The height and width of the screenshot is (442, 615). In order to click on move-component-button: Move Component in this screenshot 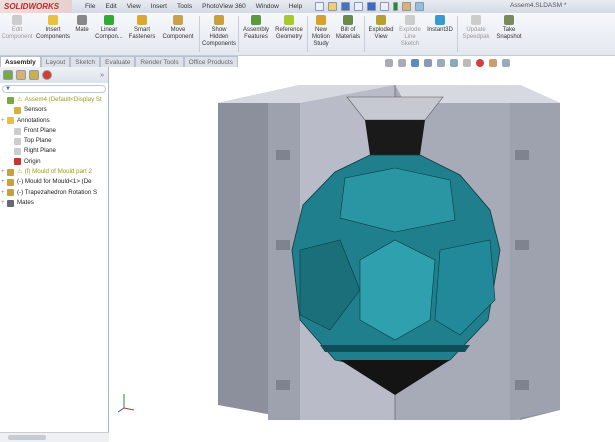, I will do `click(178, 34)`.